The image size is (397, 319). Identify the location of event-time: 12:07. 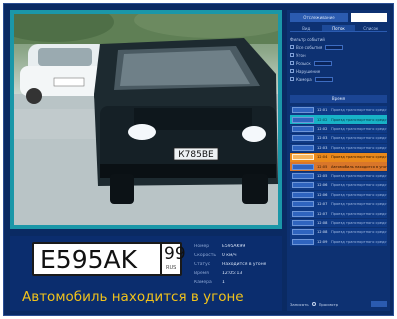
(322, 204).